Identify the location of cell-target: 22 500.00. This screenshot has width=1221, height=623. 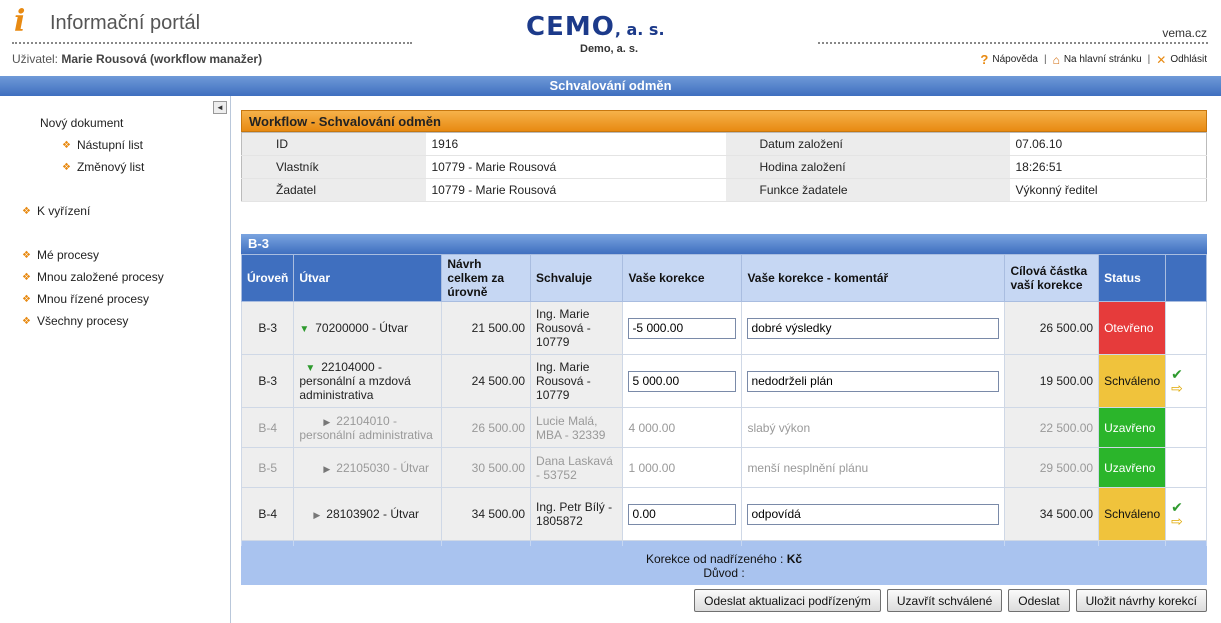
(1052, 427).